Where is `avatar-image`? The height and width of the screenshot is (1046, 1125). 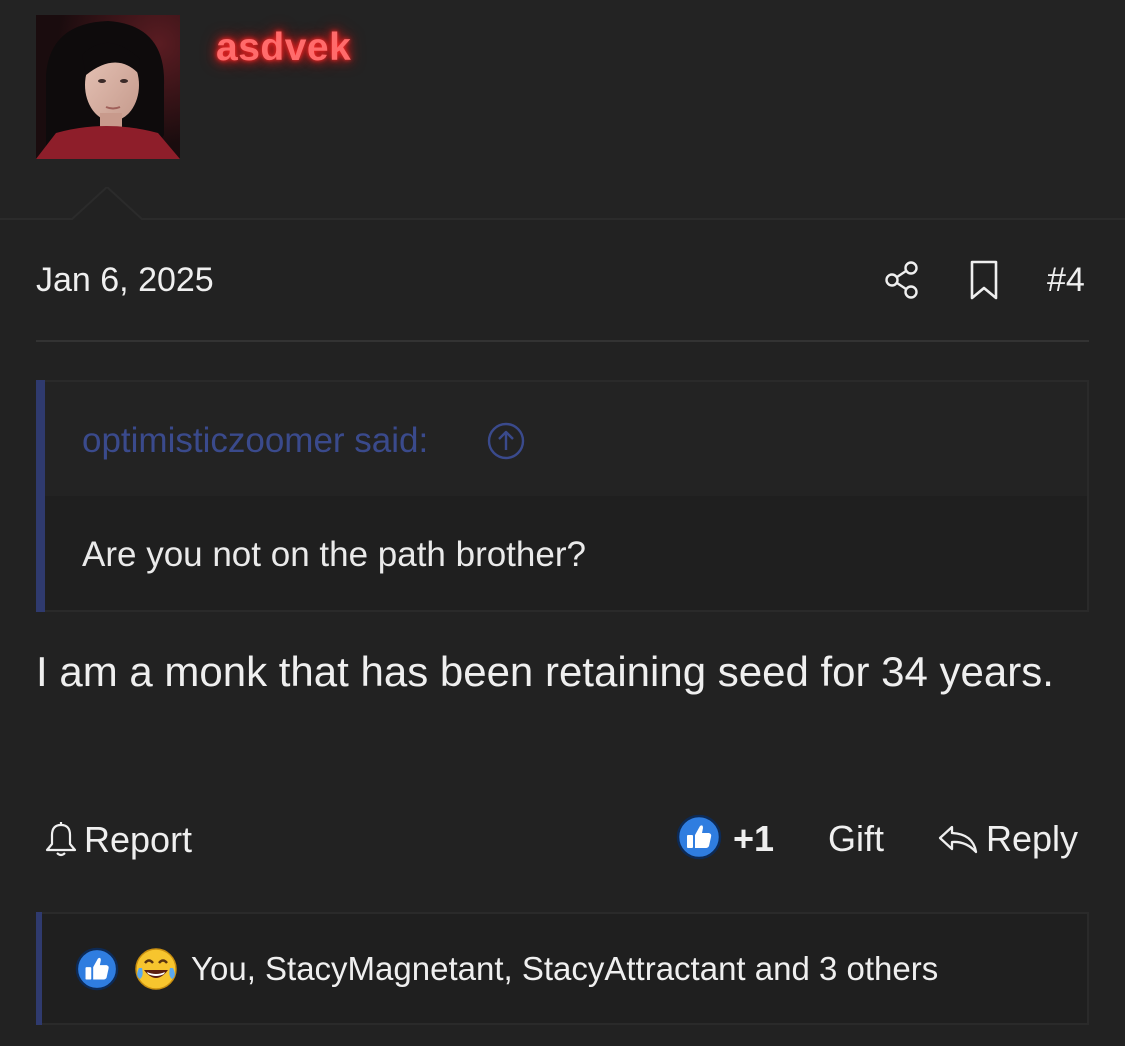
avatar-image is located at coordinates (108, 87).